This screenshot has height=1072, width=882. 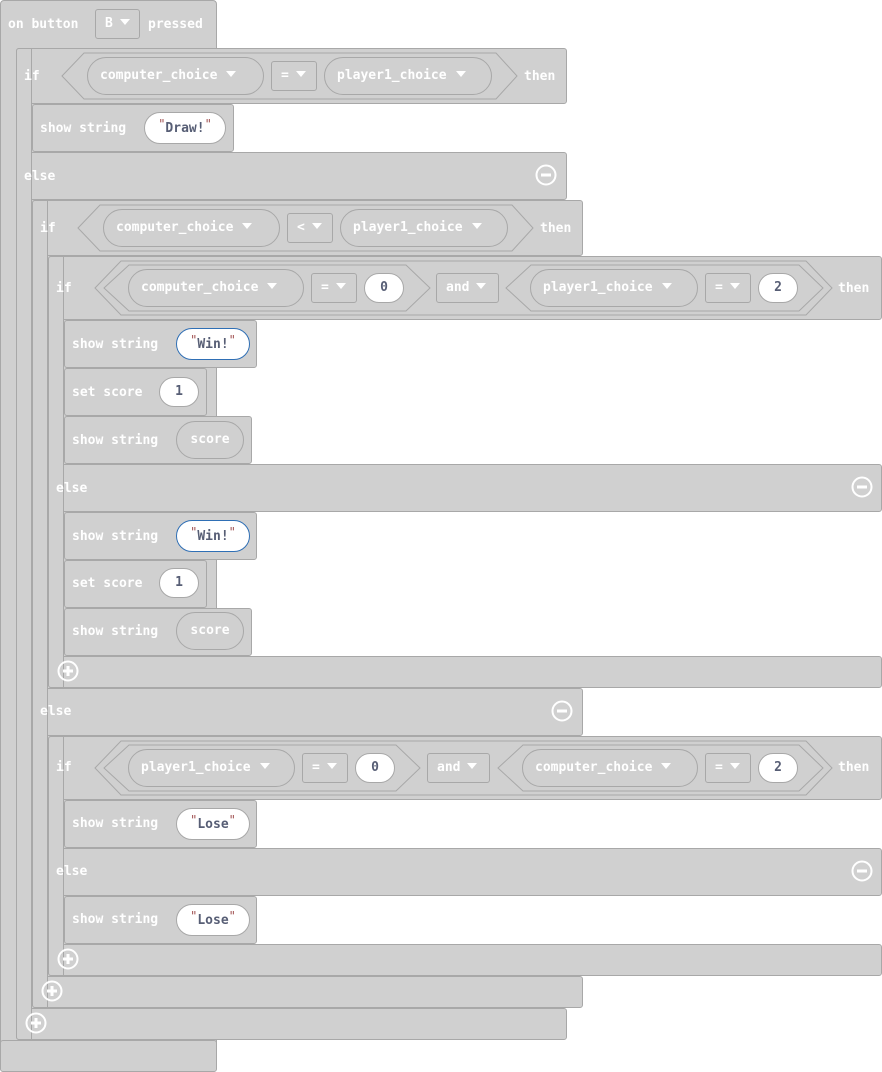 I want to click on else-label: else, so click(x=72, y=871).